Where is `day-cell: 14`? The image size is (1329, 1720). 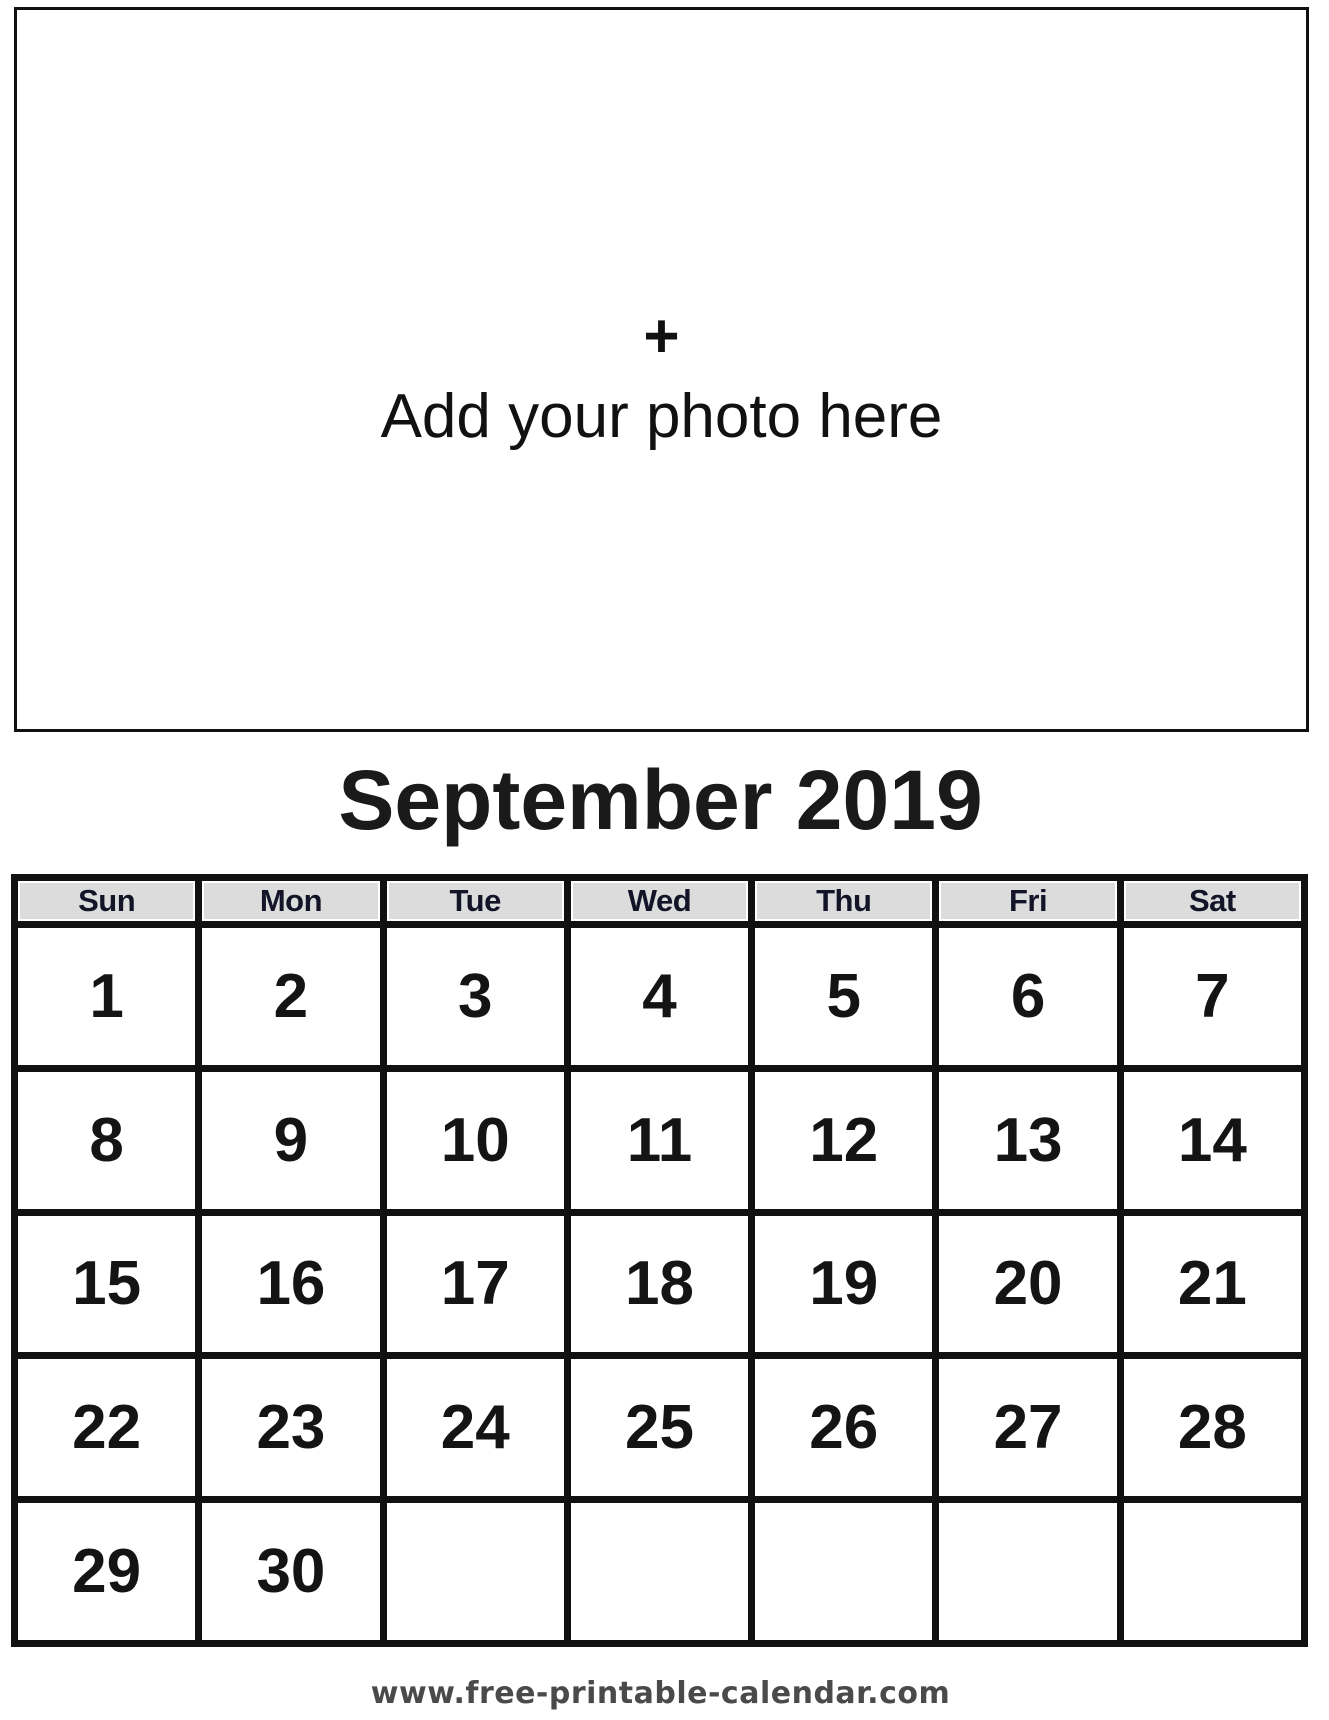
day-cell: 14 is located at coordinates (1212, 1140).